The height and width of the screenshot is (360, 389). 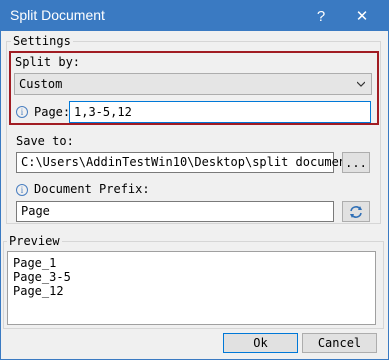 I want to click on refresh-icon, so click(x=356, y=211).